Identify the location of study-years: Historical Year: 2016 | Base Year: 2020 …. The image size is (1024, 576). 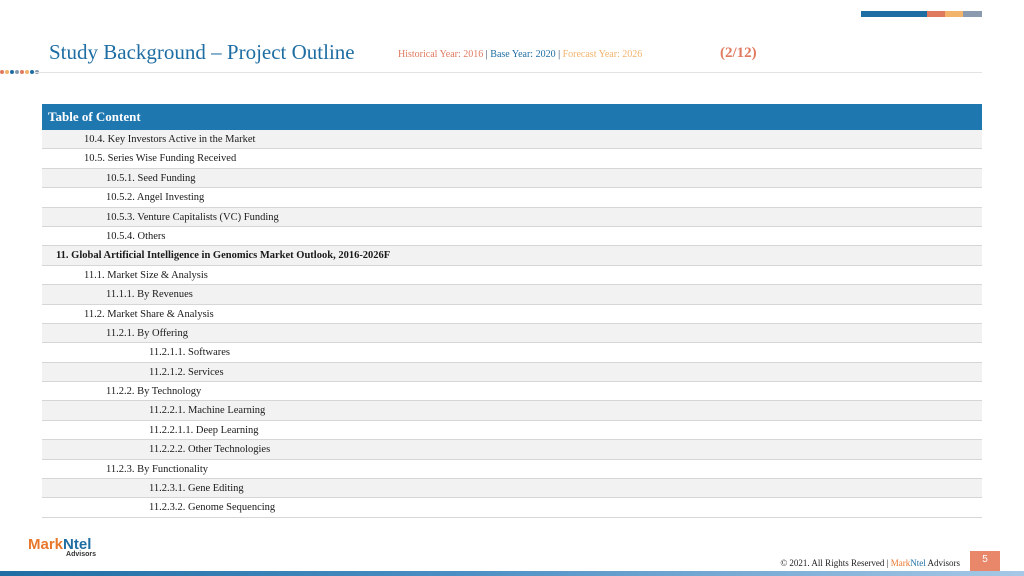
(520, 54).